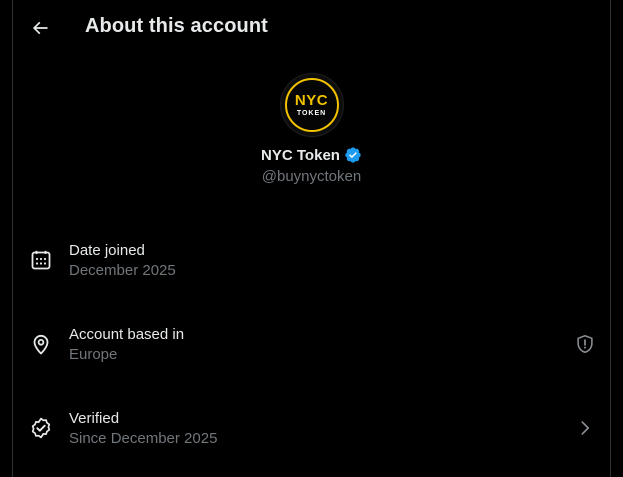  What do you see at coordinates (311, 113) in the screenshot?
I see `avatar-logo-subtext: TOKEN` at bounding box center [311, 113].